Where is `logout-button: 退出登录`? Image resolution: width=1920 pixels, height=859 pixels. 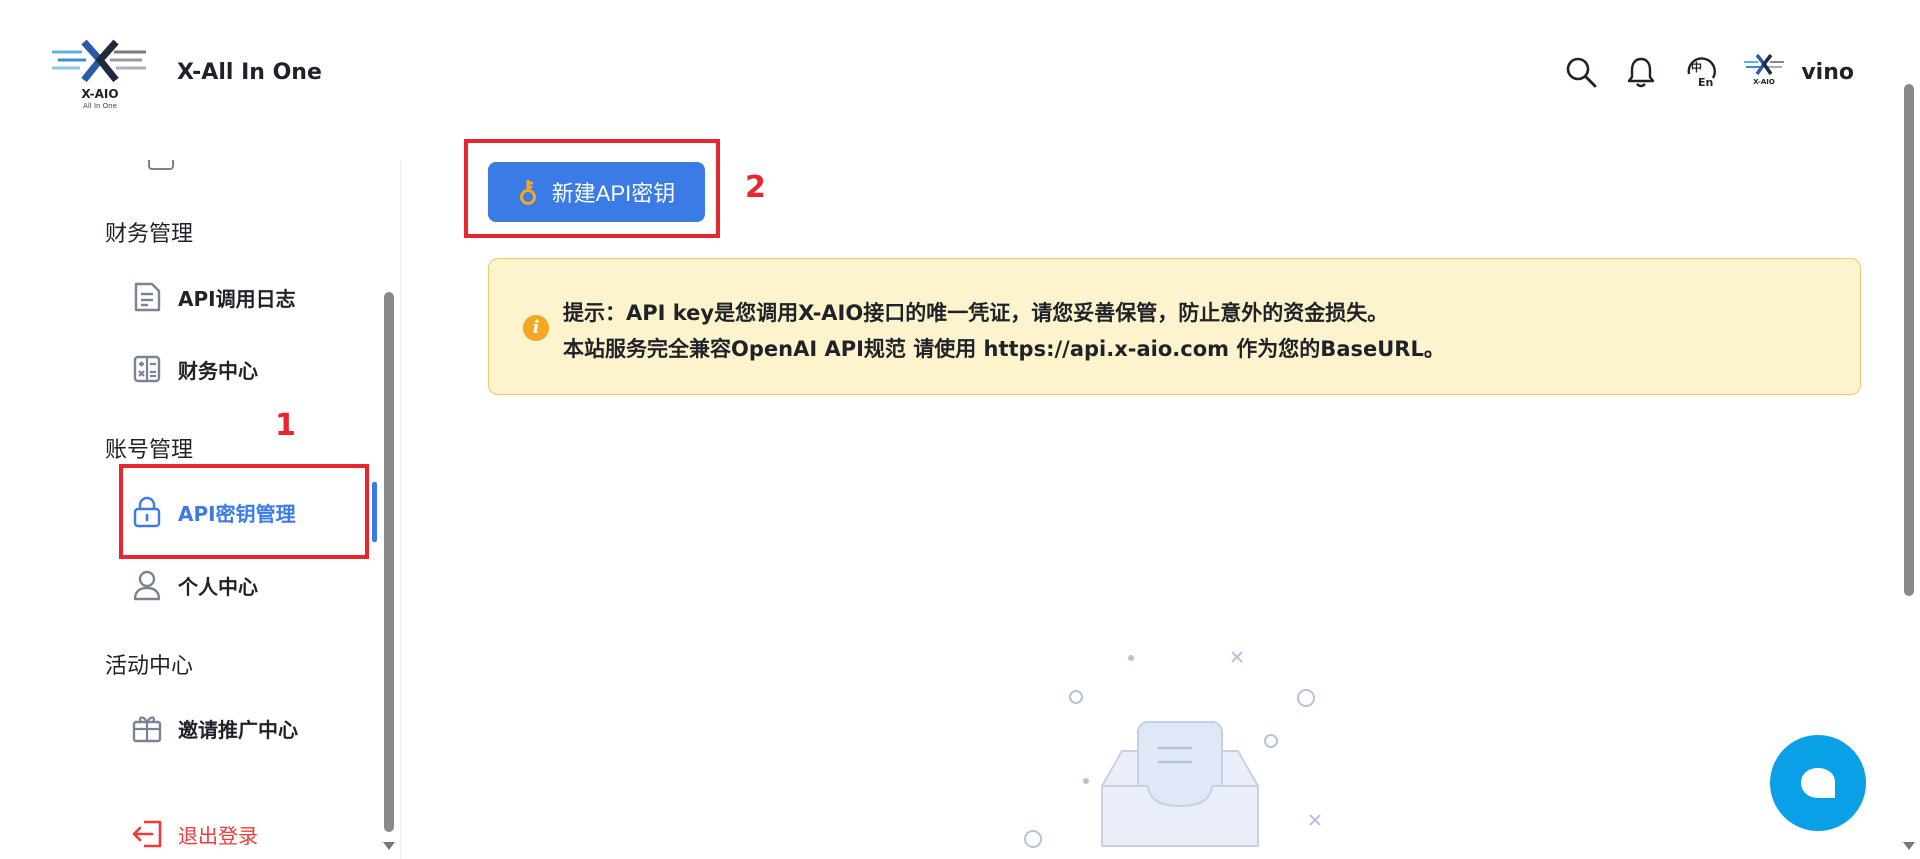
logout-button: 退出登录 is located at coordinates (245, 832).